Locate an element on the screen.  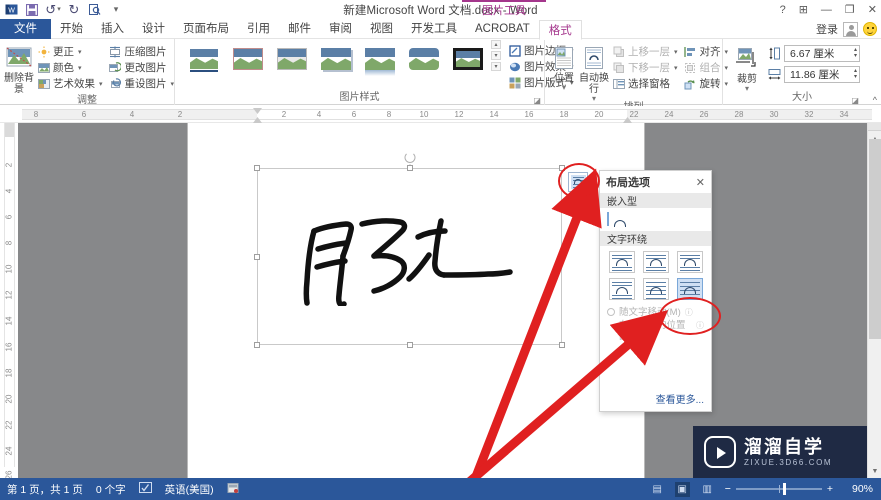
tab-review: 审阅 is located at coordinates (340, 29).